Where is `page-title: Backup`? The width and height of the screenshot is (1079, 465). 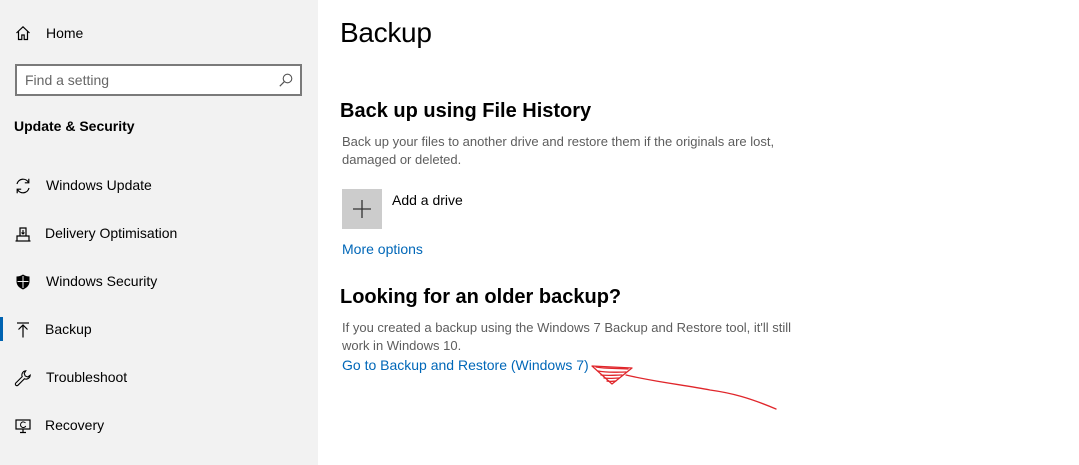
page-title: Backup is located at coordinates (386, 32).